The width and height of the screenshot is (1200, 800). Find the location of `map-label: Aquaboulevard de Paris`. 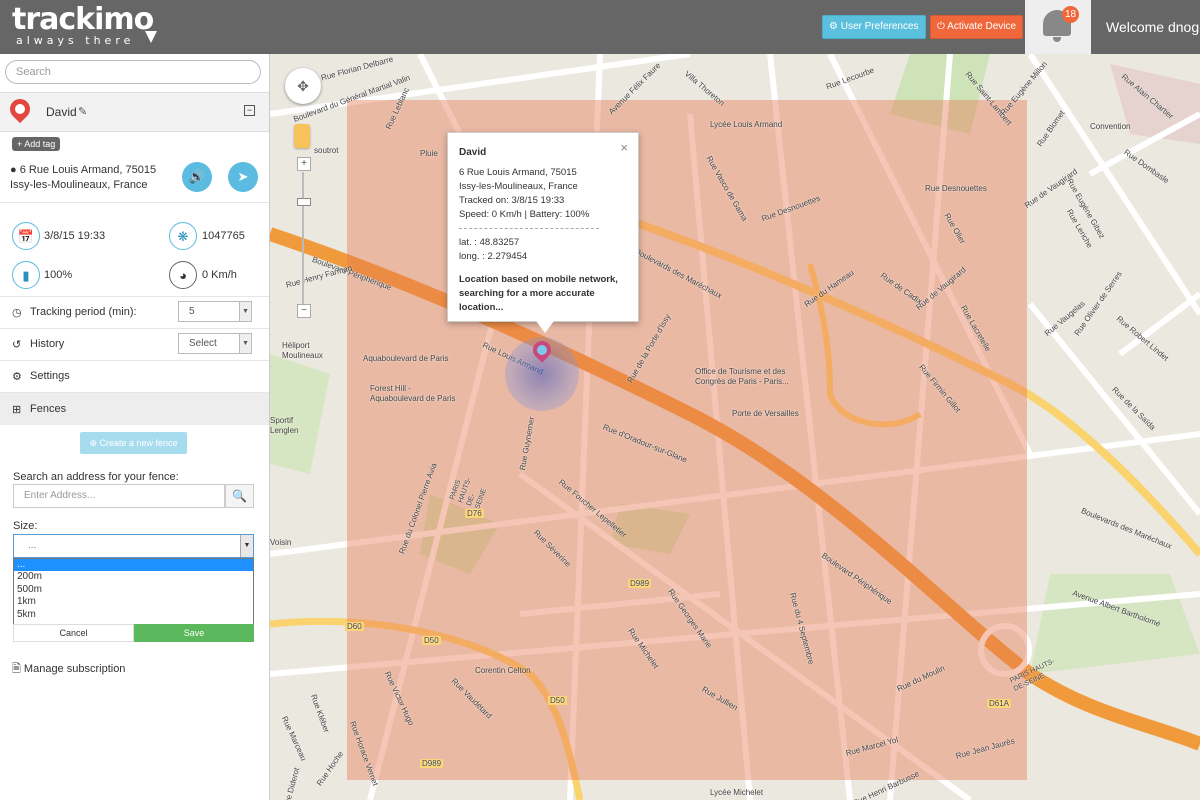

map-label: Aquaboulevard de Paris is located at coordinates (406, 358).